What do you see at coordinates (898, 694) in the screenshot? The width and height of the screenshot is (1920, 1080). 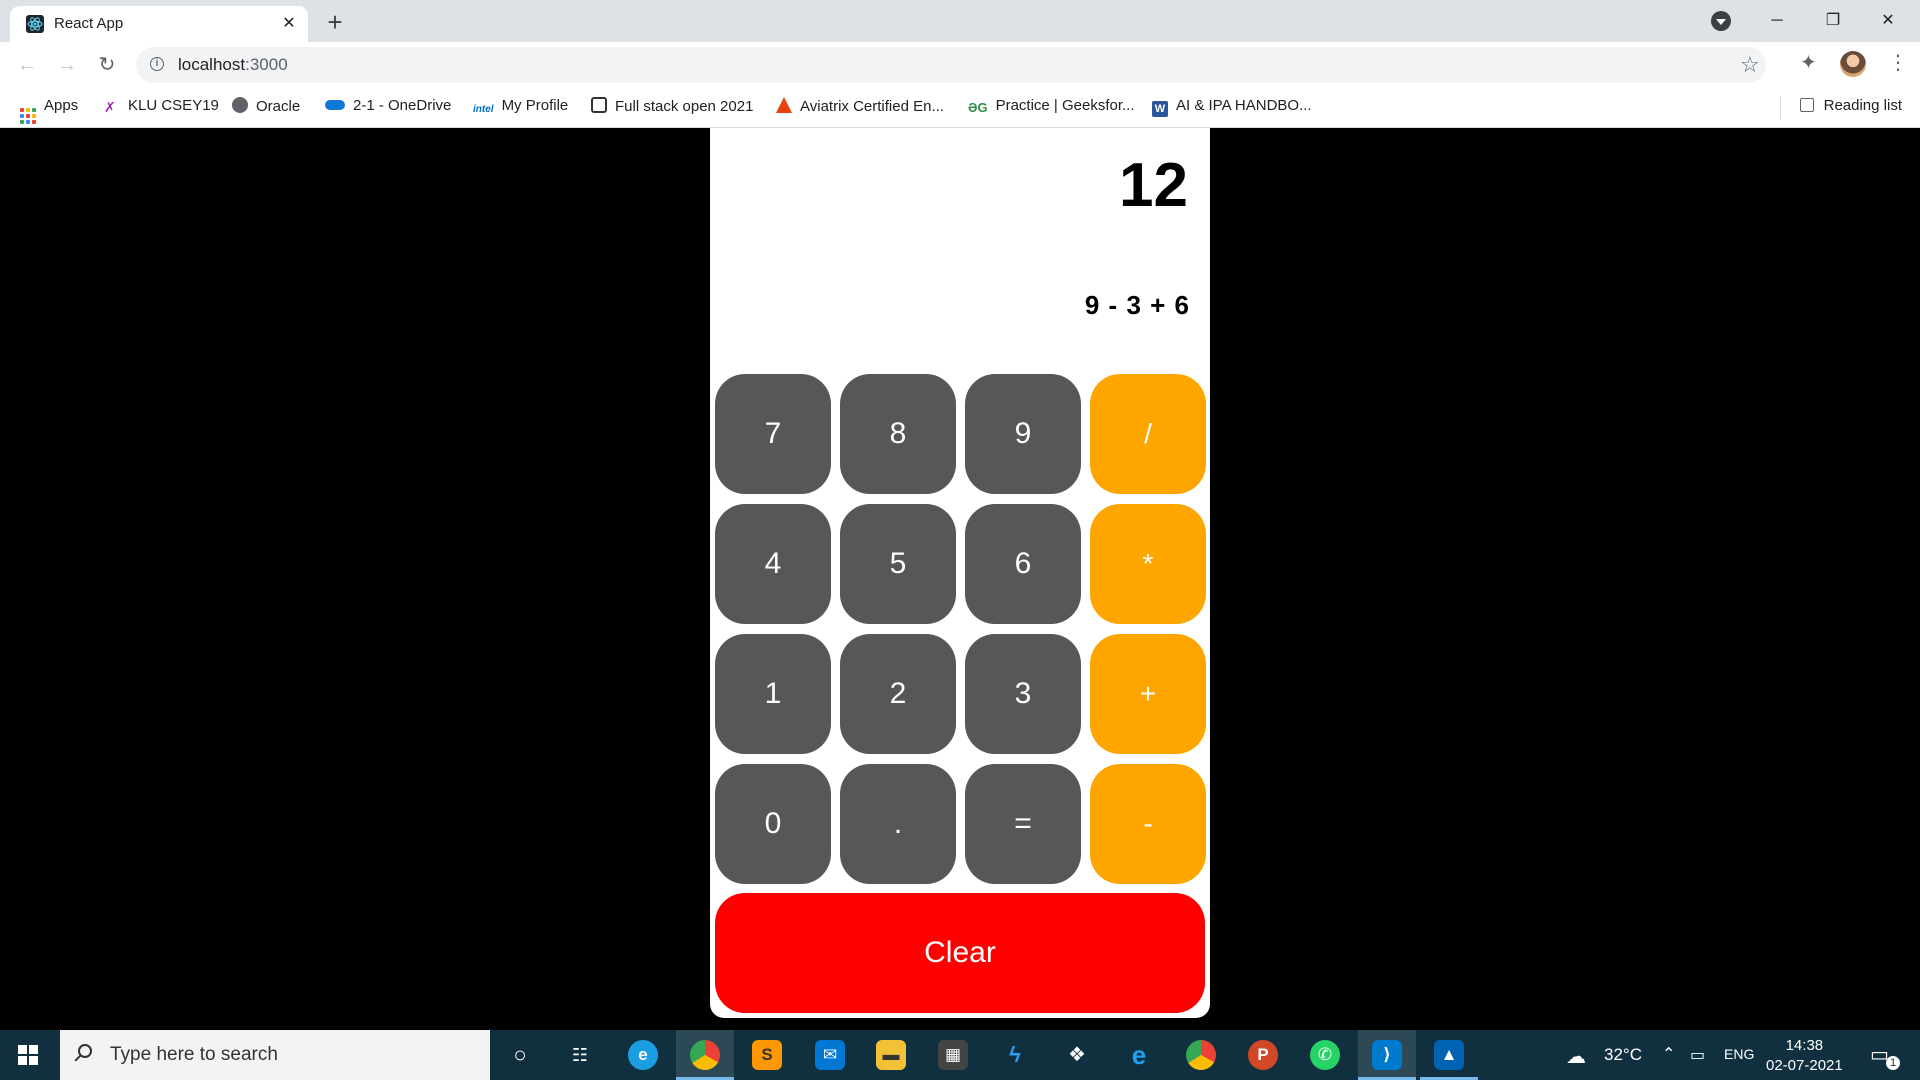 I see `key-2: 2` at bounding box center [898, 694].